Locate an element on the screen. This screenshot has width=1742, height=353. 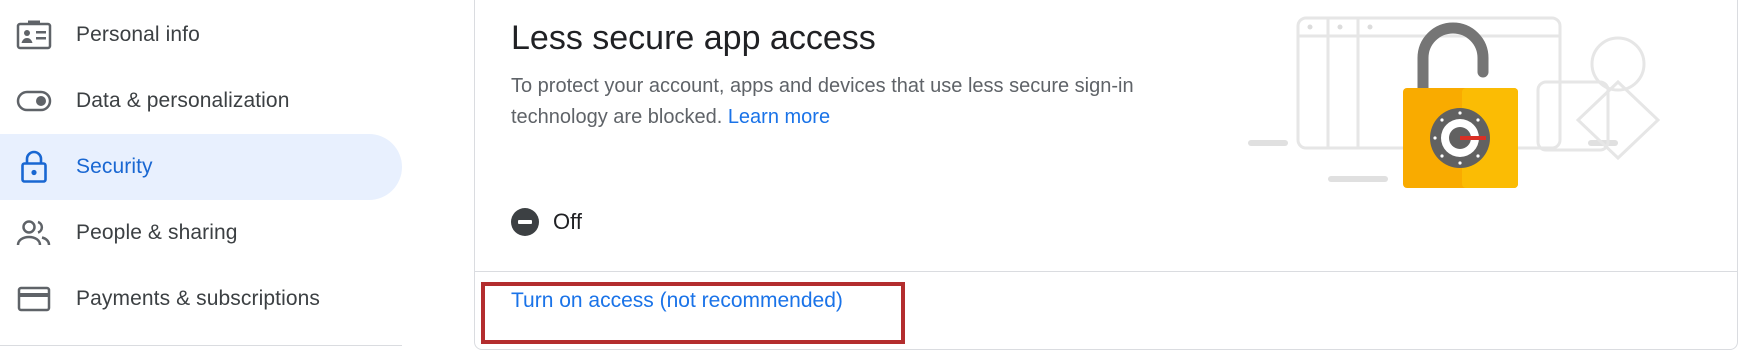
sidebar-item-label: Data & personalization is located at coordinates (183, 100).